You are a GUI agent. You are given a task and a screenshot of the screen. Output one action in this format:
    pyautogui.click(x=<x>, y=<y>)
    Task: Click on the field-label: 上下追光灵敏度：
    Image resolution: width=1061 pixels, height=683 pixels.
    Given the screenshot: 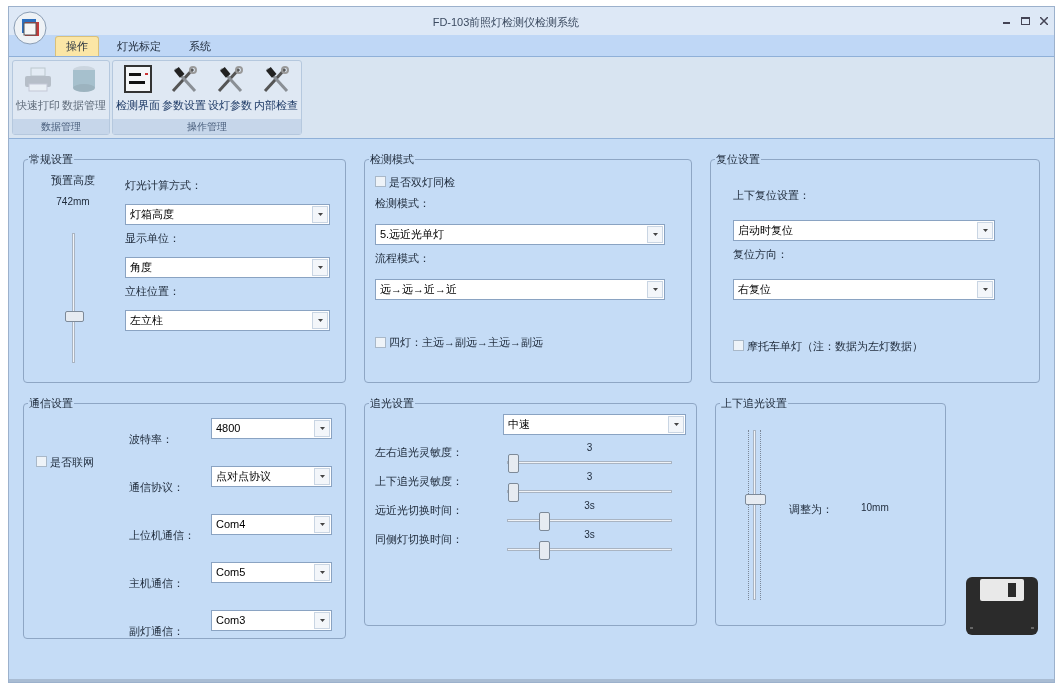 What is the action you would take?
    pyautogui.click(x=419, y=480)
    